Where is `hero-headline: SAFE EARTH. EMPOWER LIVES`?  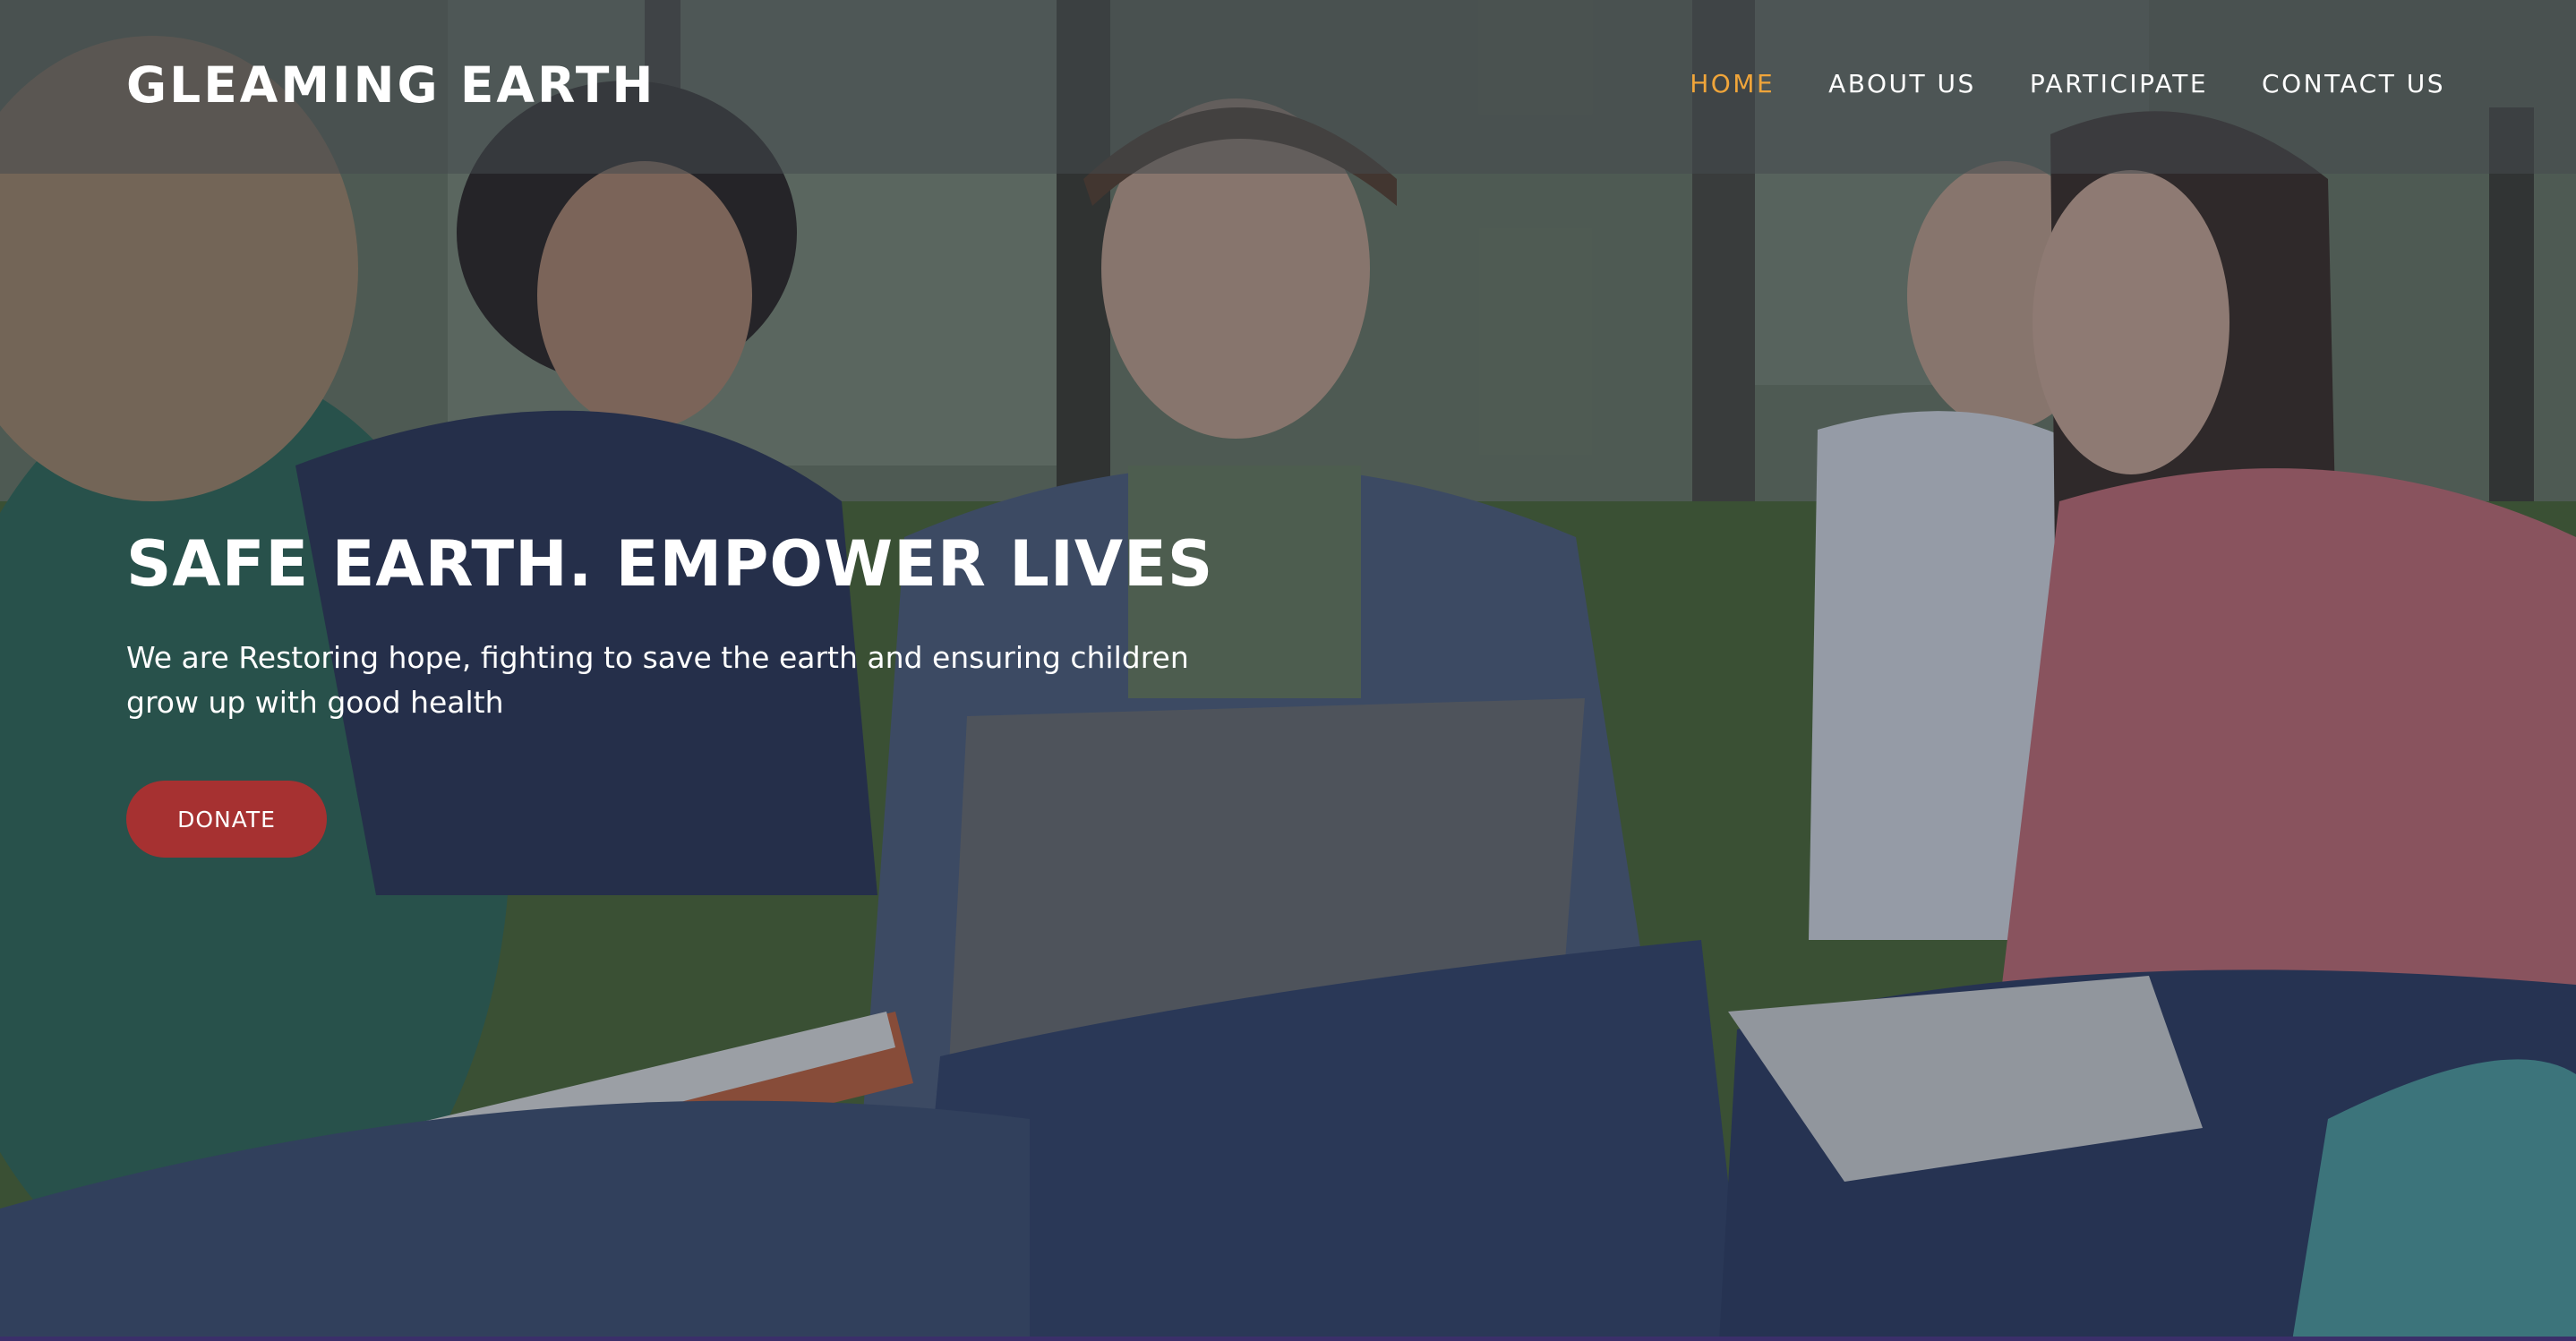
hero-headline: SAFE EARTH. EMPOWER LIVES is located at coordinates (670, 564).